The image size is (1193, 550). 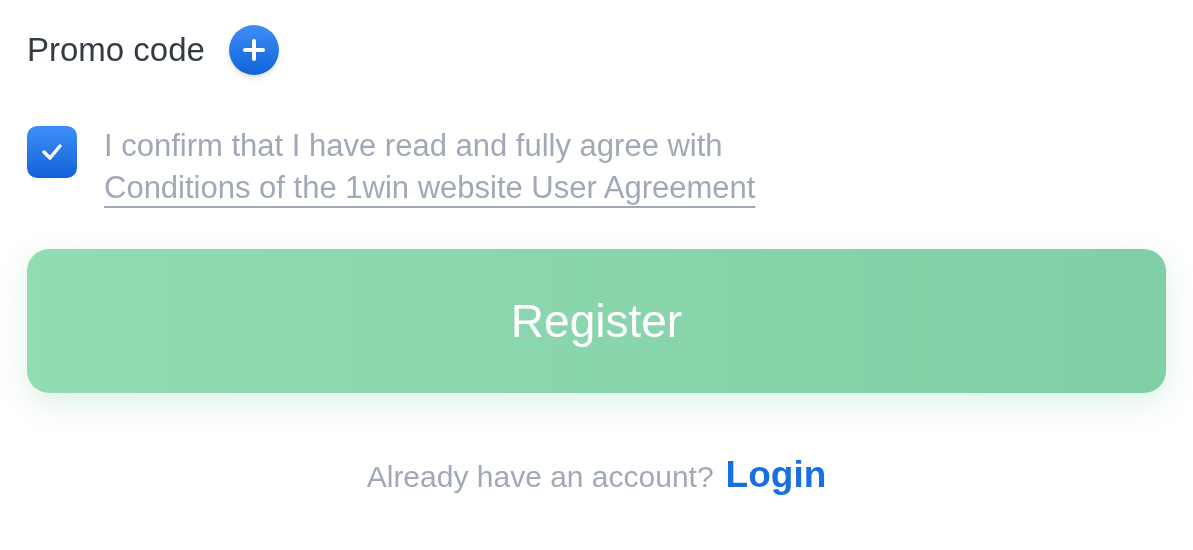 I want to click on user-agreement-link: Conditions of the 1win website User Agreement, so click(x=430, y=187).